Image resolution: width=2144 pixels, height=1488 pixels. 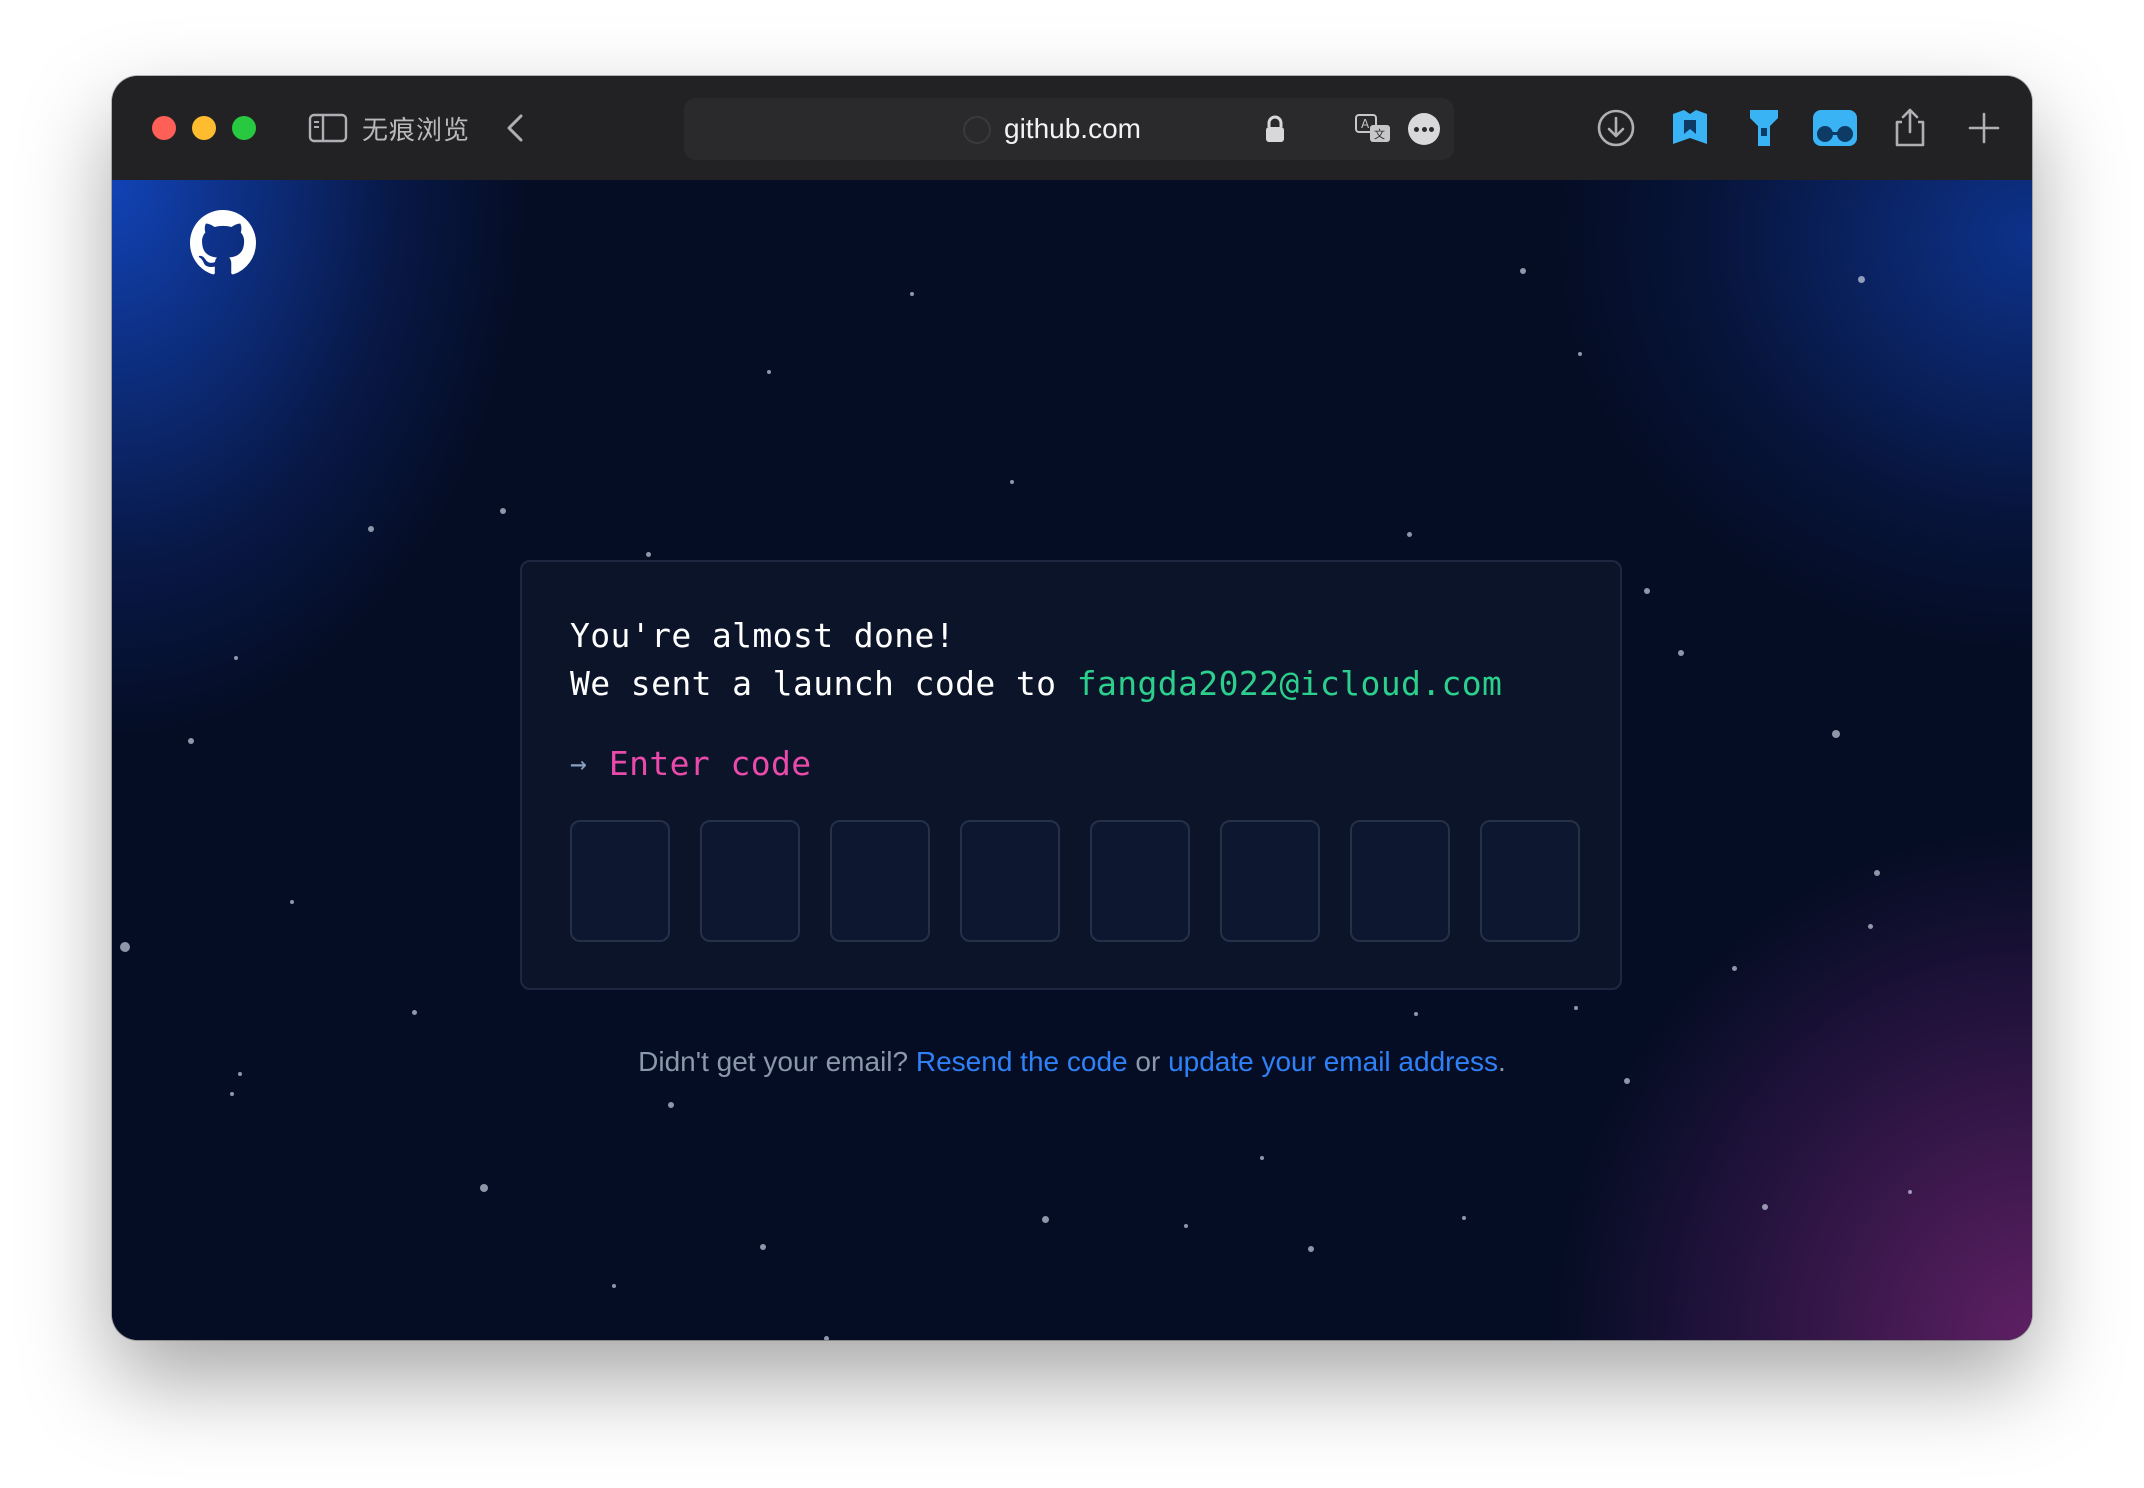 I want to click on extension-bookmark-icon, so click(x=1690, y=128).